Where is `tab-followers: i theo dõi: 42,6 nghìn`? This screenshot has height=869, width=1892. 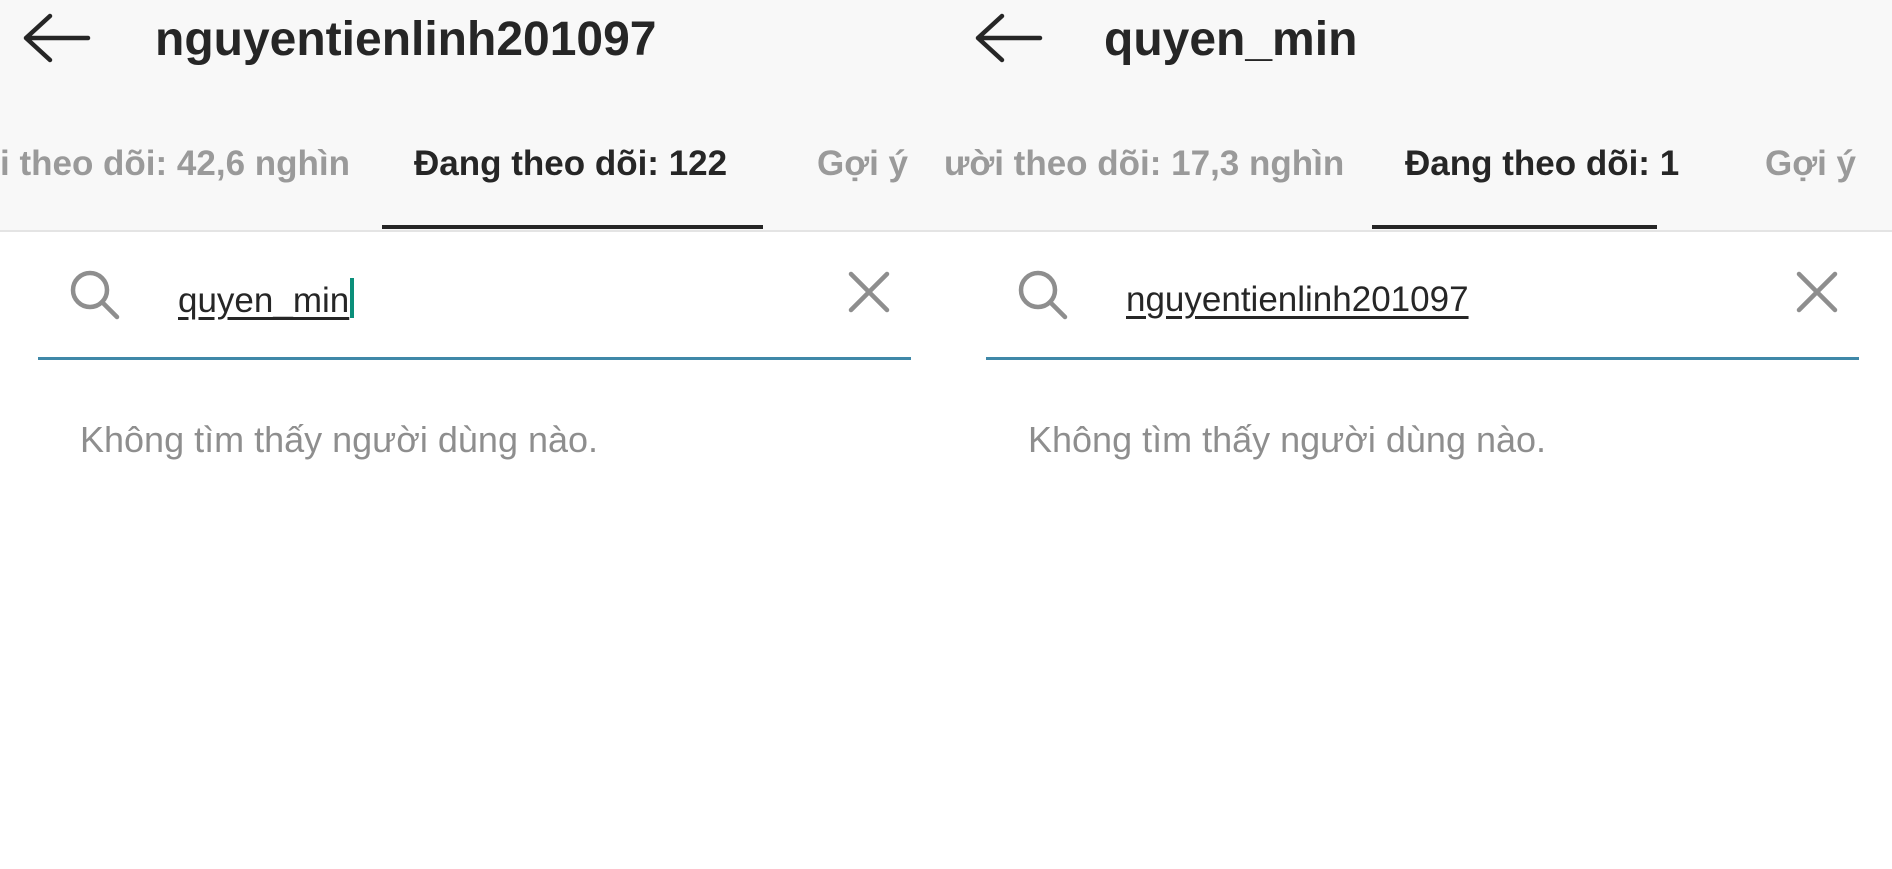
tab-followers: i theo dõi: 42,6 nghìn is located at coordinates (175, 164).